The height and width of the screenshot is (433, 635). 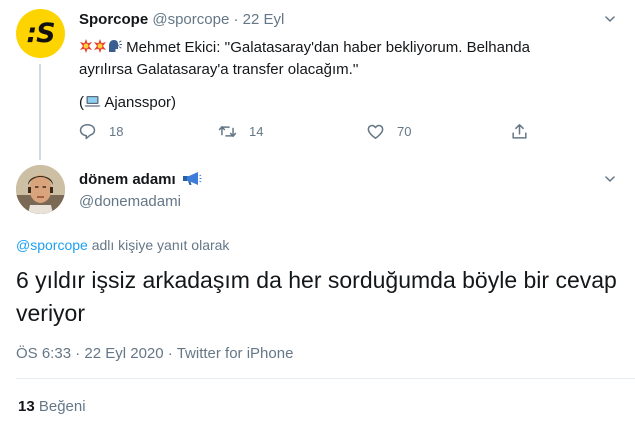 What do you see at coordinates (240, 131) in the screenshot?
I see `retweet-button: 14` at bounding box center [240, 131].